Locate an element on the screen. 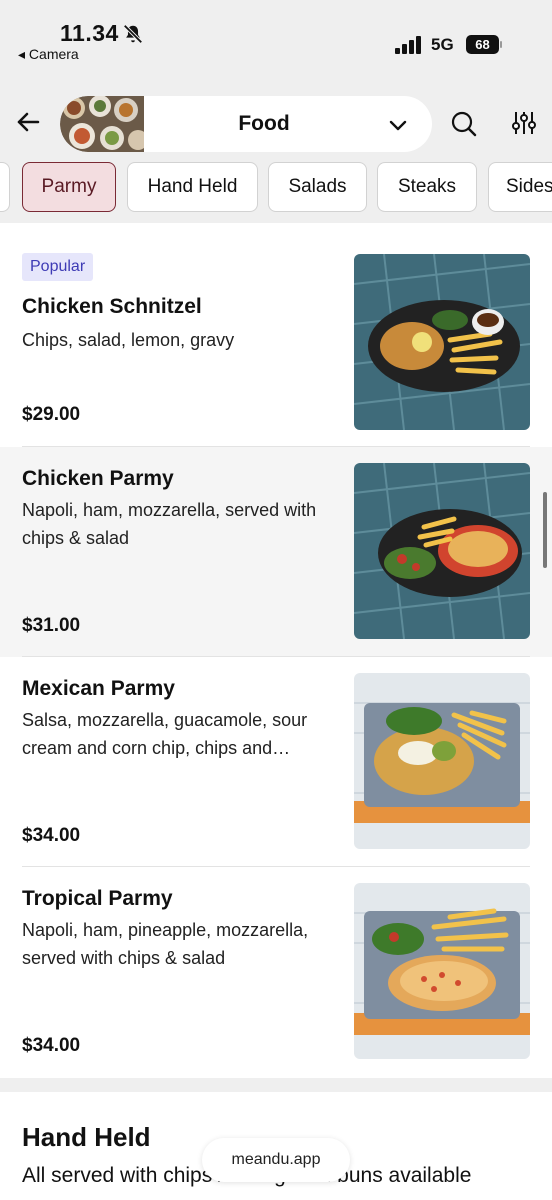  menu-title: Food is located at coordinates (264, 123).